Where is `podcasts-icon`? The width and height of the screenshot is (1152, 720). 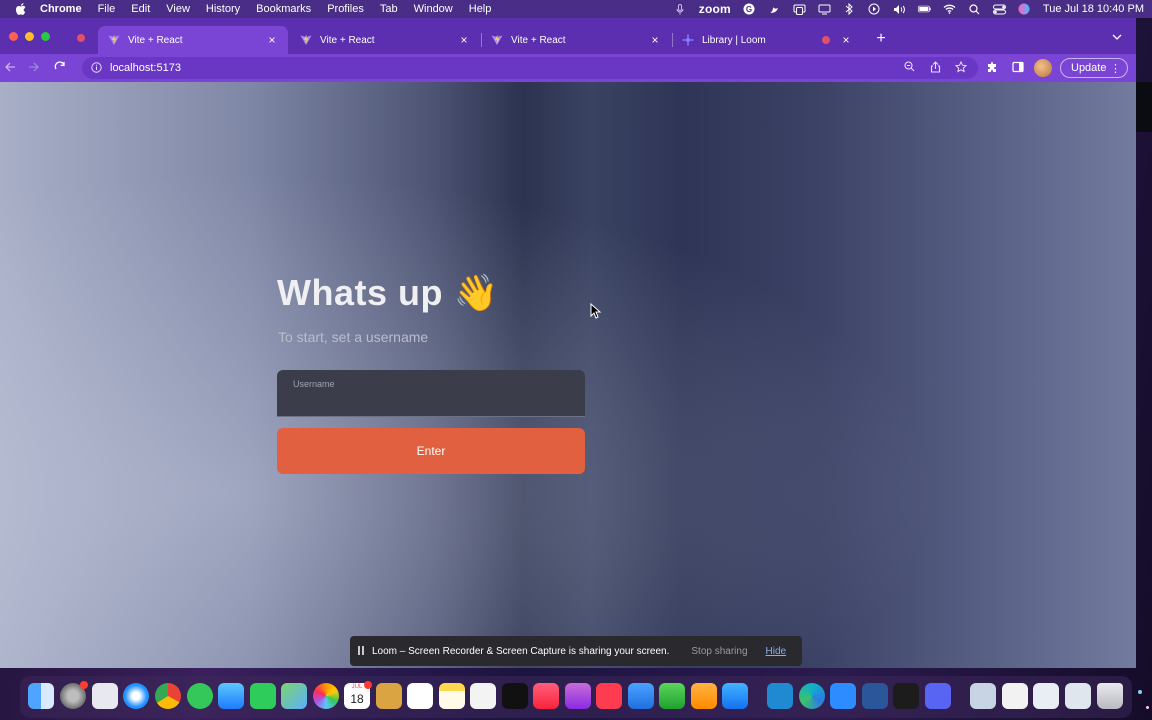
podcasts-icon is located at coordinates (578, 696).